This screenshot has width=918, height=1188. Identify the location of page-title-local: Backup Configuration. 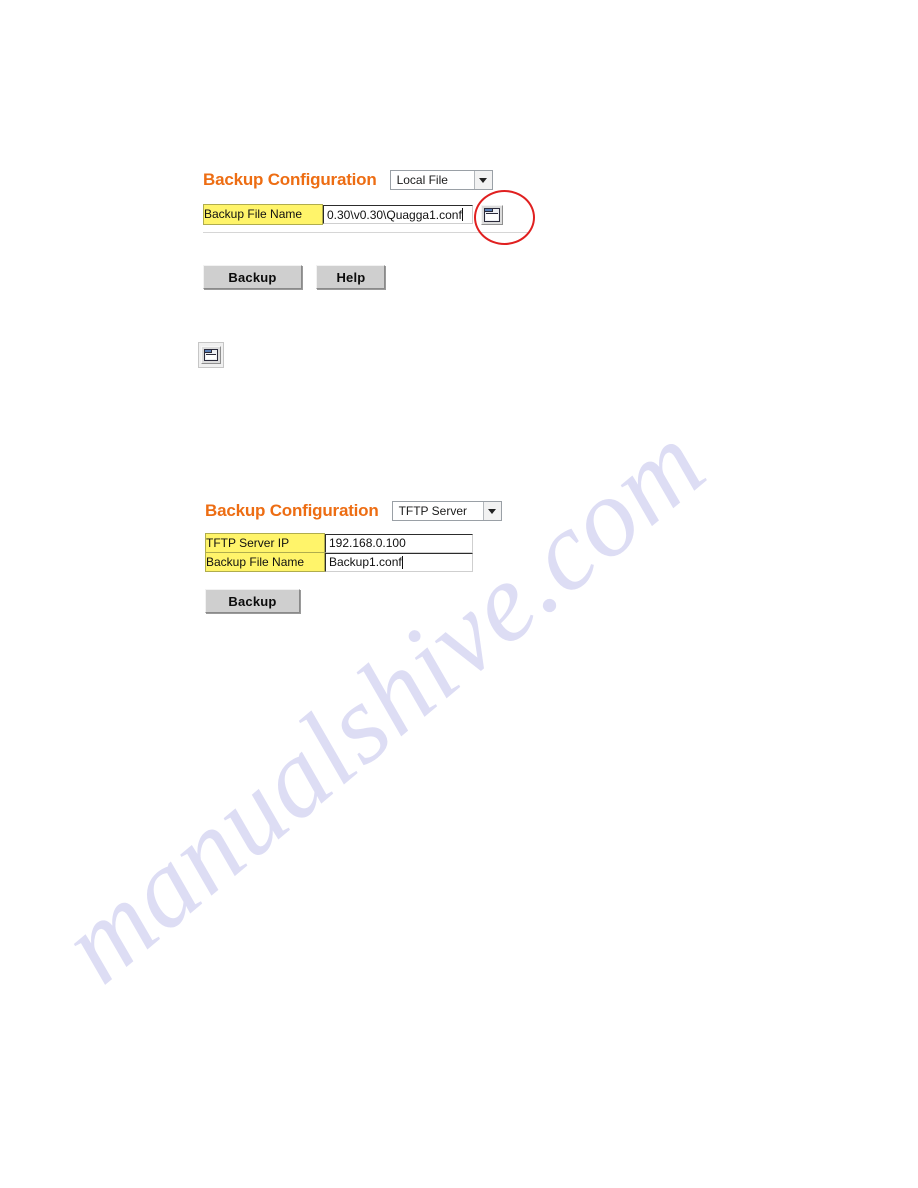
(290, 179).